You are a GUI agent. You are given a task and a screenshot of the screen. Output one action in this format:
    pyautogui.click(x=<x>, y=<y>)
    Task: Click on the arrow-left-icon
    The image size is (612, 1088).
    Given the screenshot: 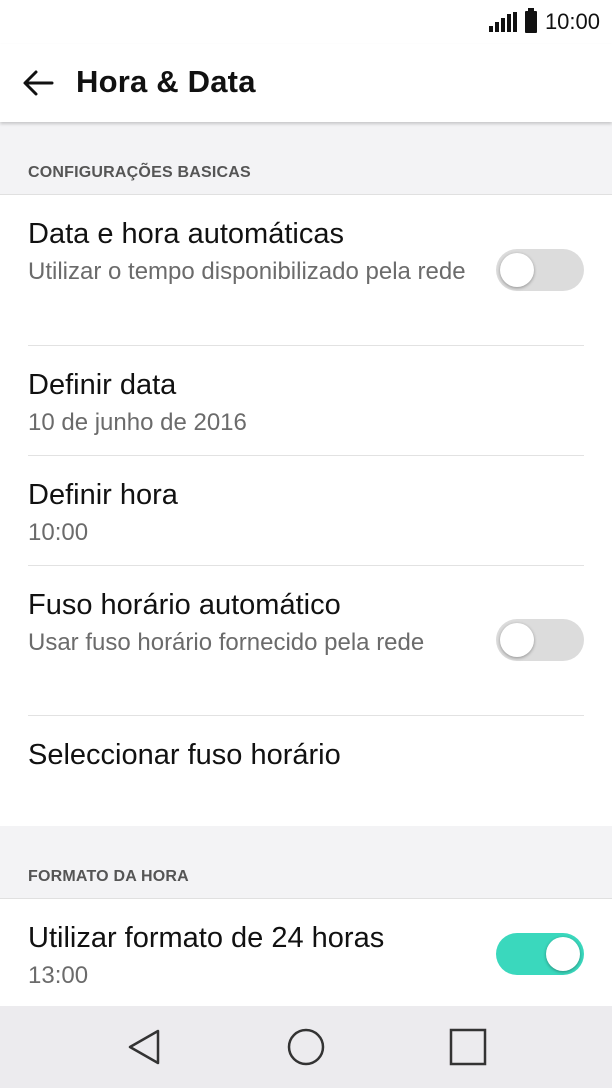 What is the action you would take?
    pyautogui.click(x=39, y=83)
    